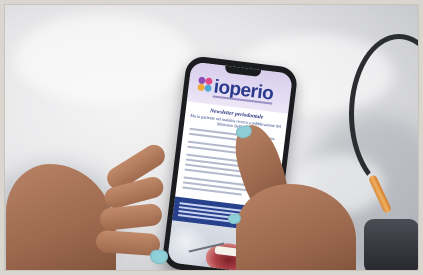  What do you see at coordinates (159, 257) in the screenshot?
I see `left-finger-nail` at bounding box center [159, 257].